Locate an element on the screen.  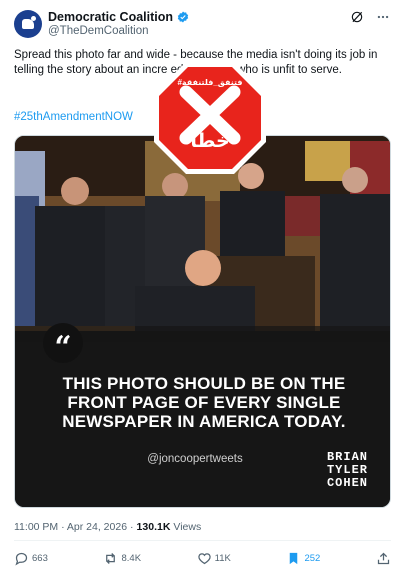
views-label: Views is located at coordinates (187, 527).